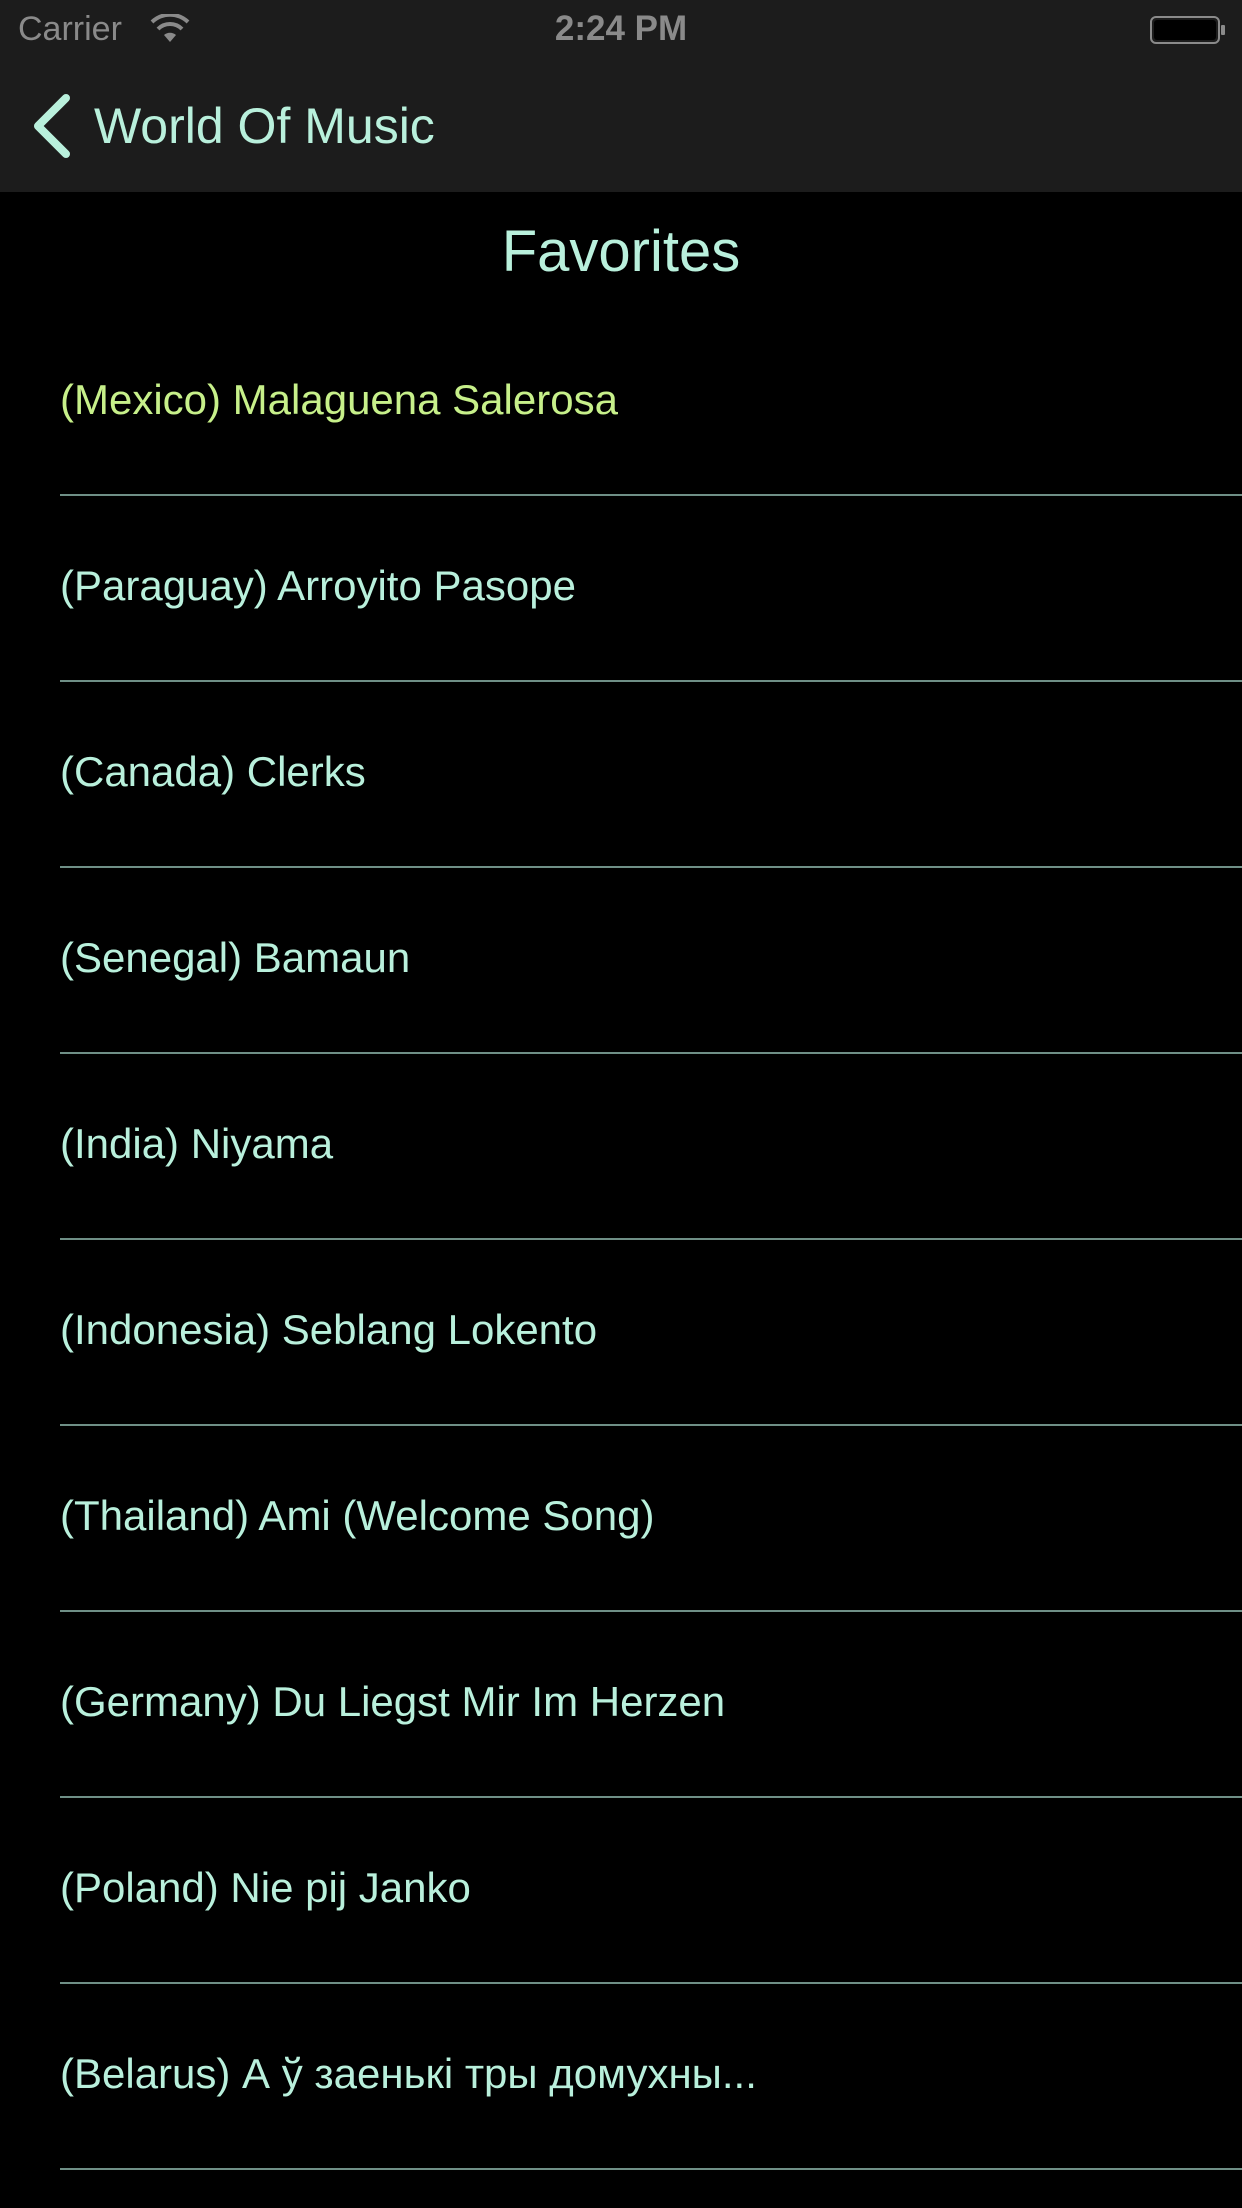 The image size is (1242, 2208). What do you see at coordinates (265, 1887) in the screenshot?
I see `song-title: (Poland) Nie pij Janko` at bounding box center [265, 1887].